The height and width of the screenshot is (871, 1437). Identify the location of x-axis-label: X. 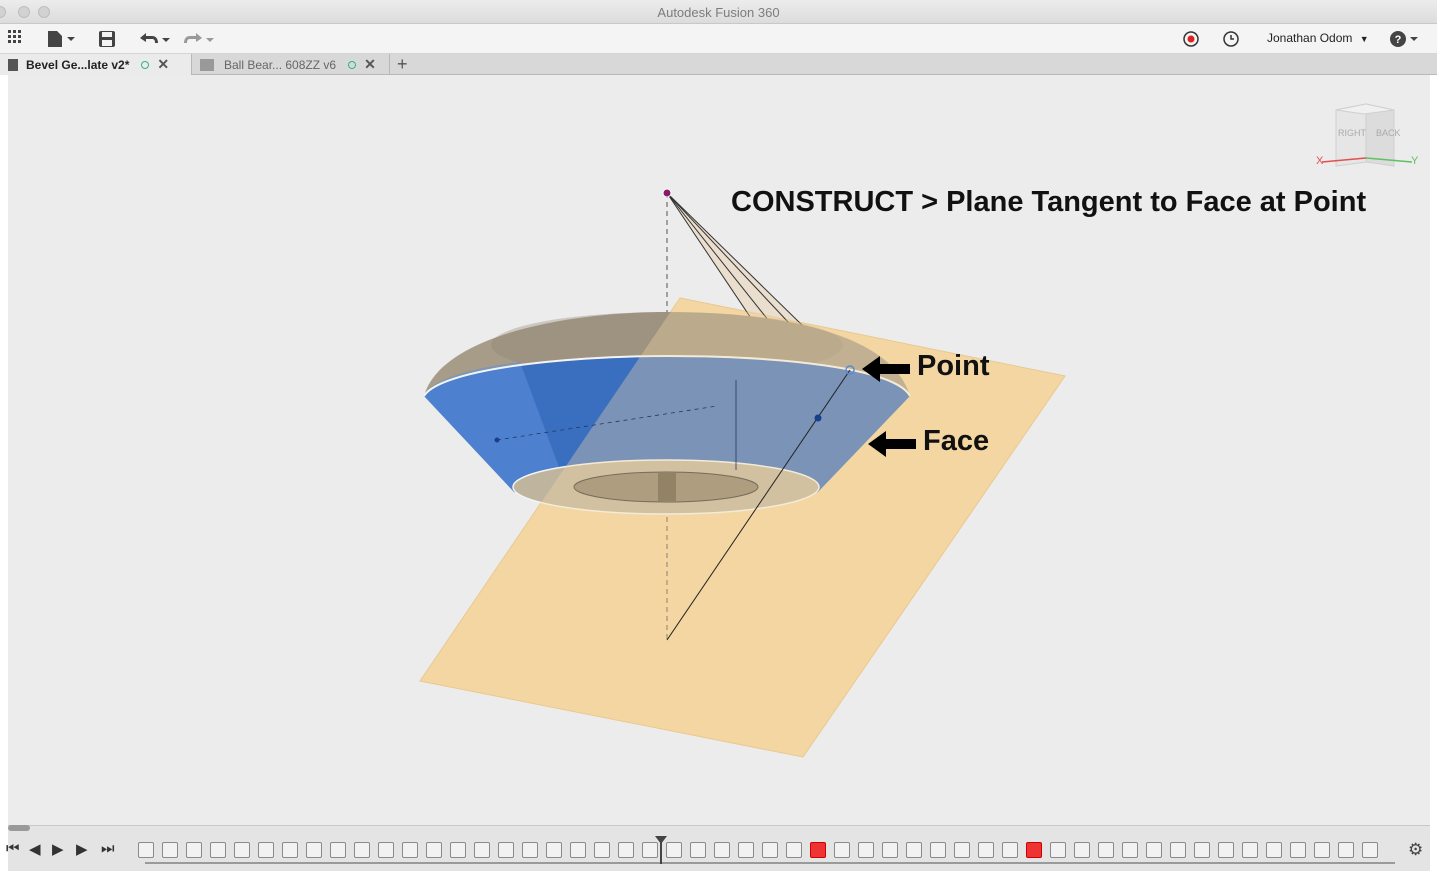
(1320, 161).